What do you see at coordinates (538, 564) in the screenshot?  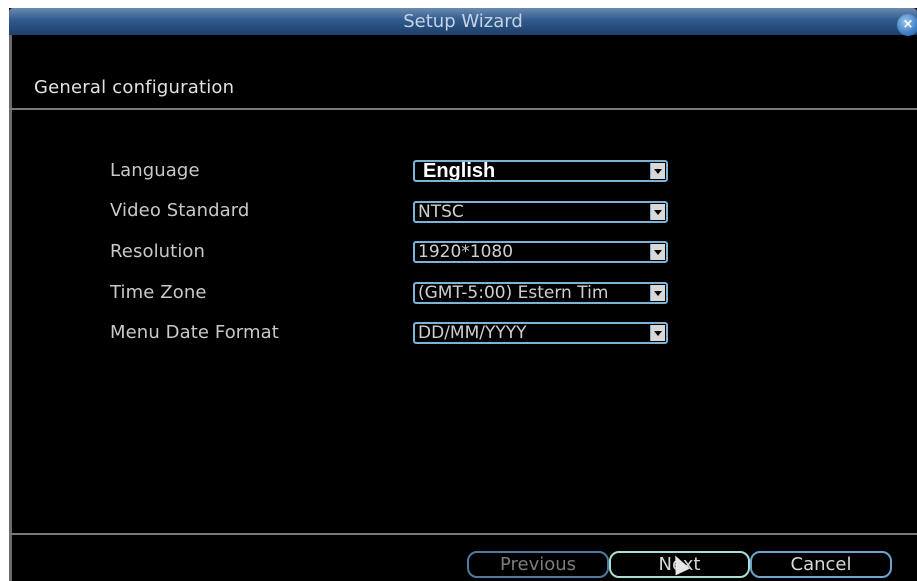 I see `previous-button: Previous` at bounding box center [538, 564].